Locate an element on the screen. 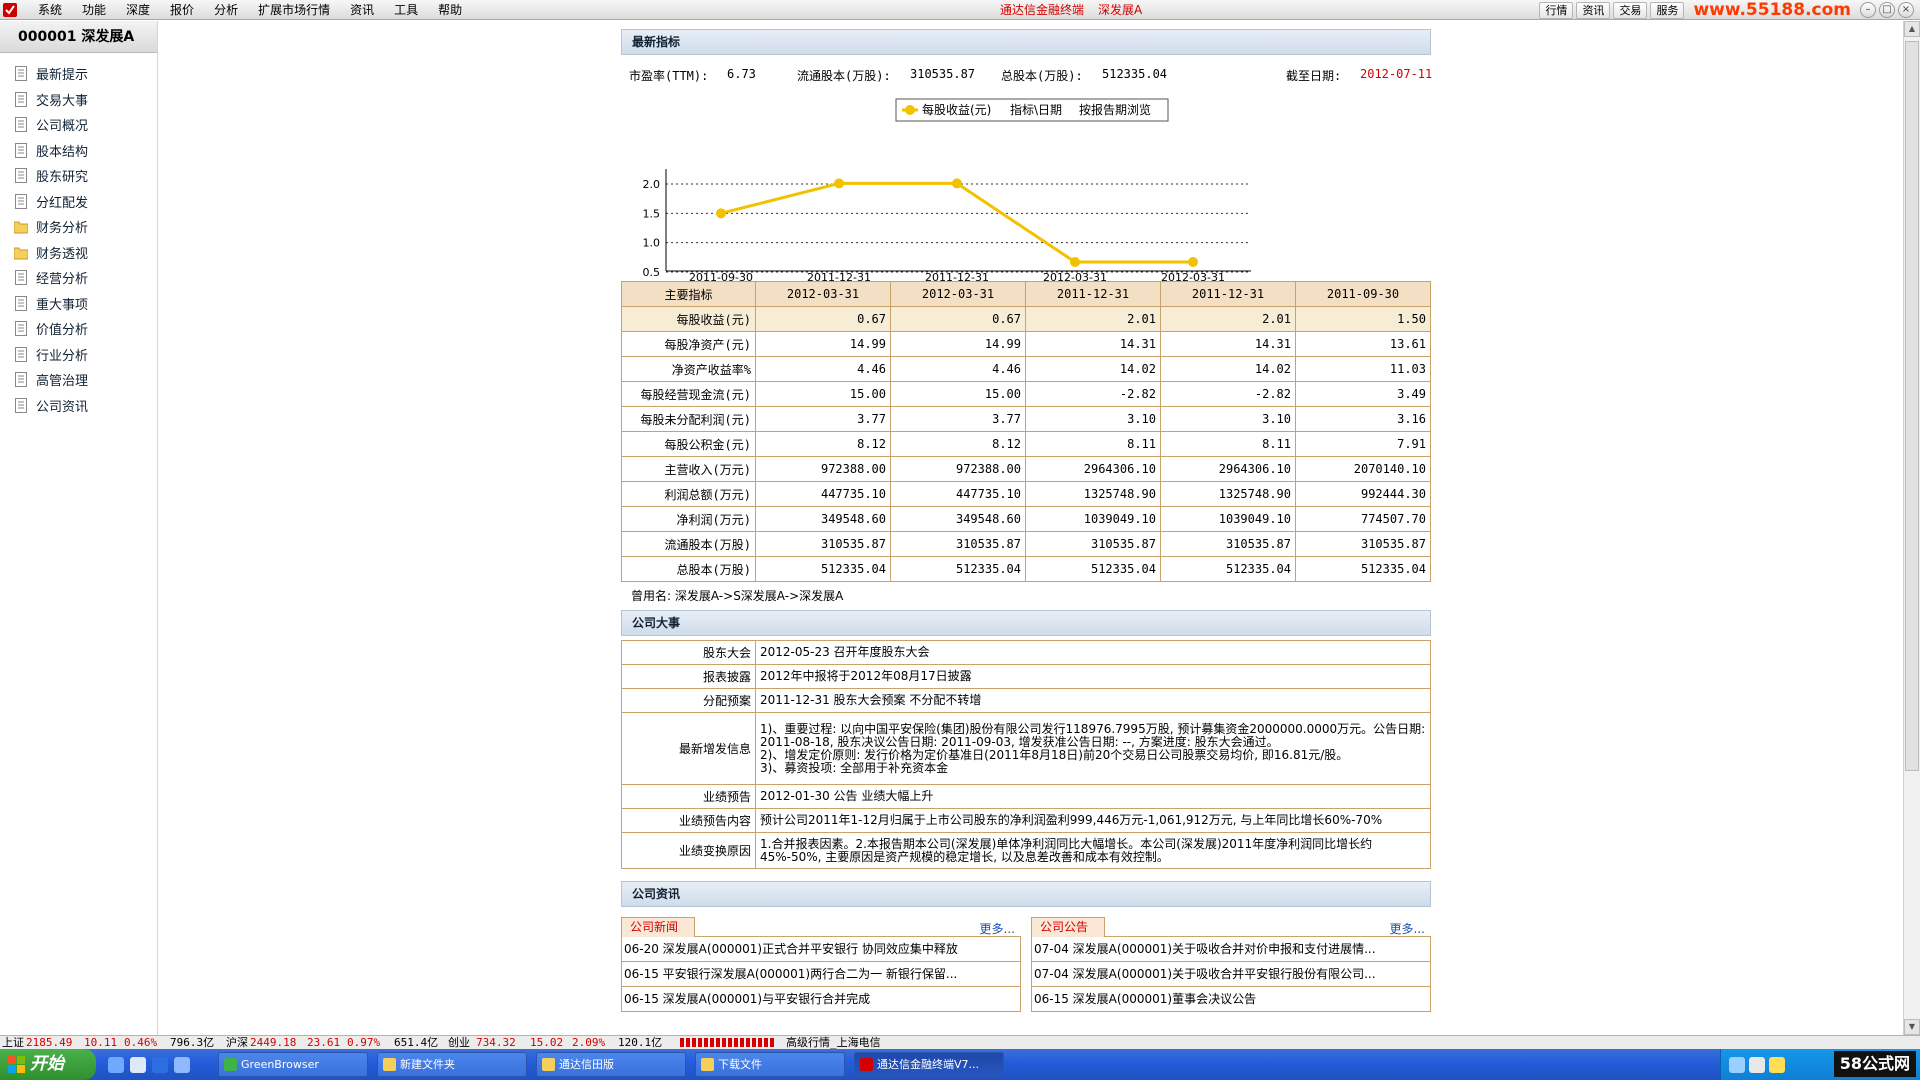 This screenshot has width=1920, height=1080. table-cell: 7.91 is located at coordinates (1363, 444).